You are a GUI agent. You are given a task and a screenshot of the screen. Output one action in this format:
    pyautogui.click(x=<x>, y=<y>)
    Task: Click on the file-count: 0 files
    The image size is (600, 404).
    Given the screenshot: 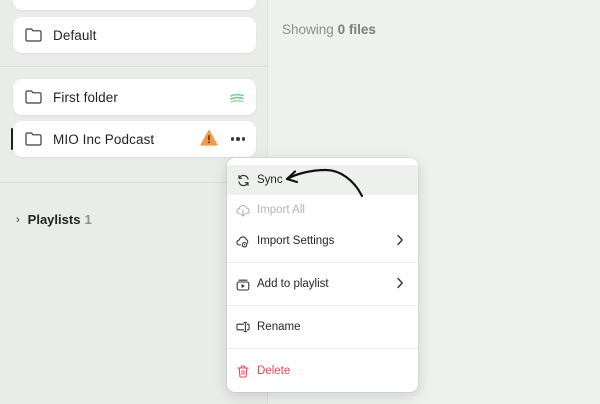 What is the action you would take?
    pyautogui.click(x=356, y=29)
    